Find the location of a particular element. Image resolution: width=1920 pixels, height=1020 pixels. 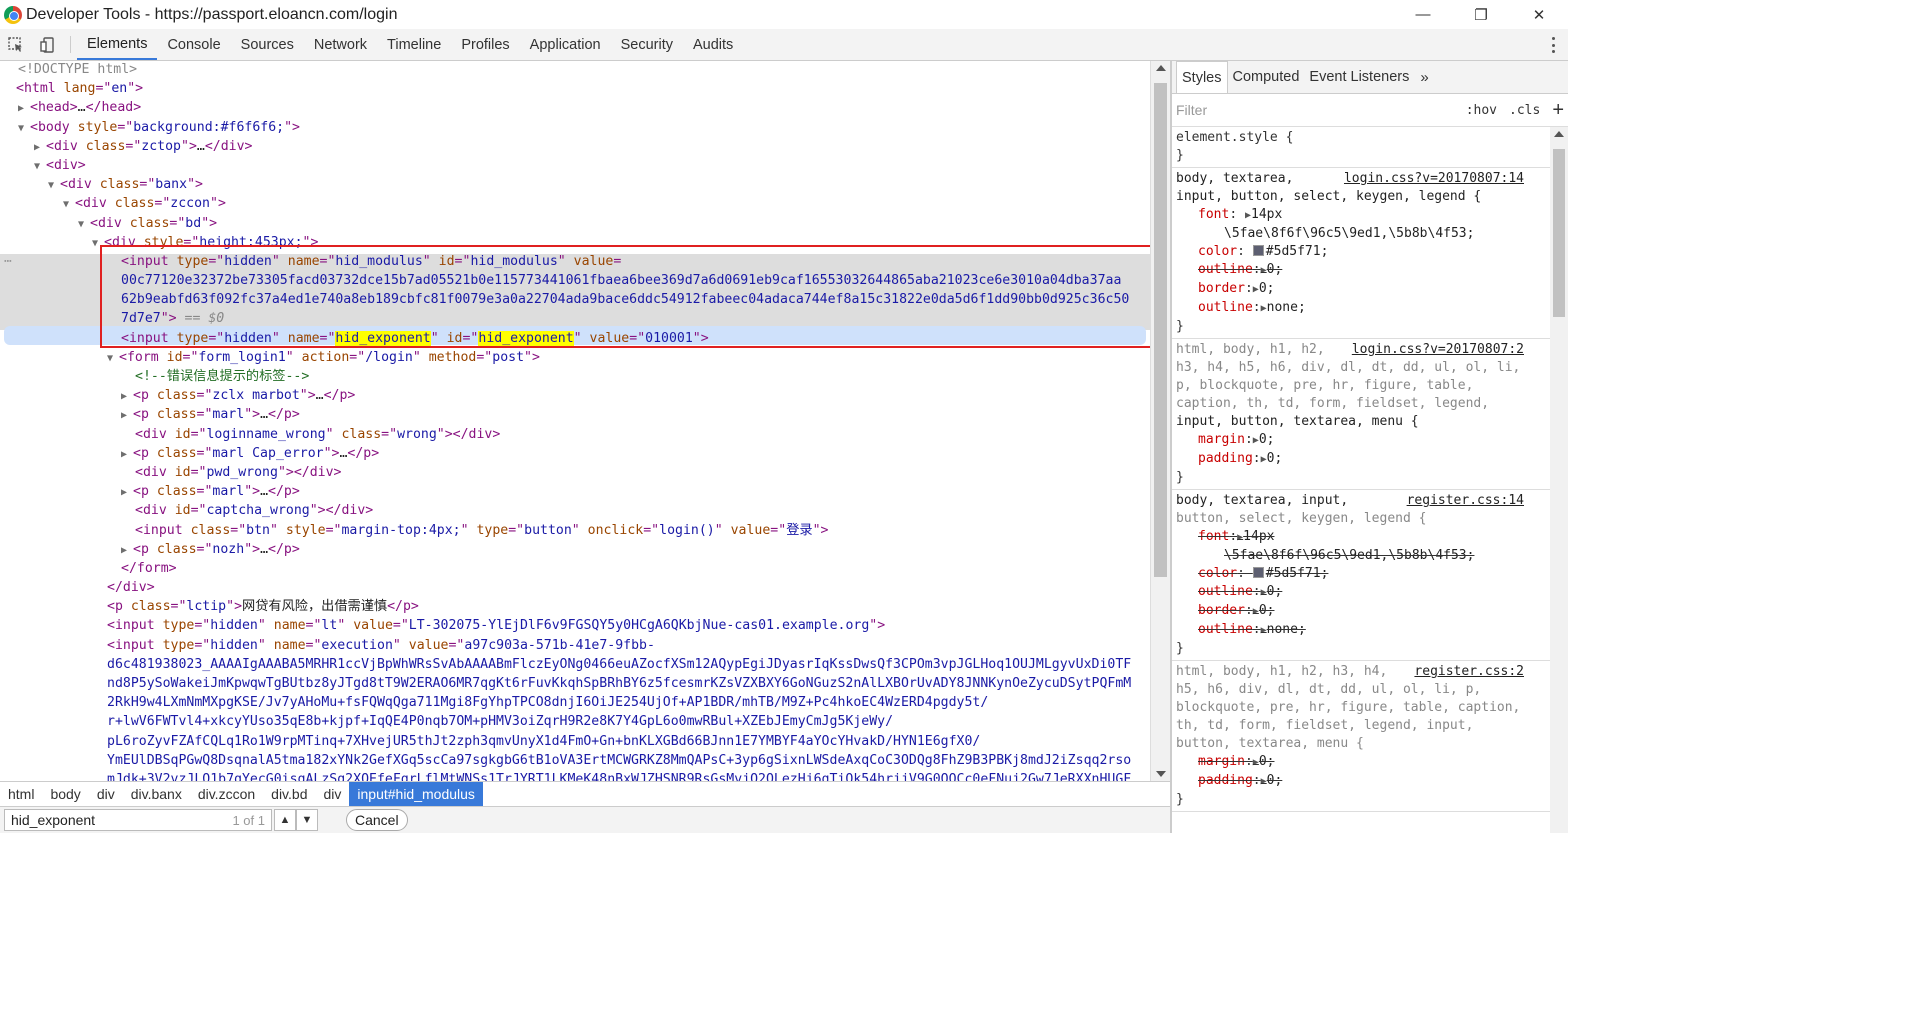

breadcrumb-item: div.bd is located at coordinates (289, 794).